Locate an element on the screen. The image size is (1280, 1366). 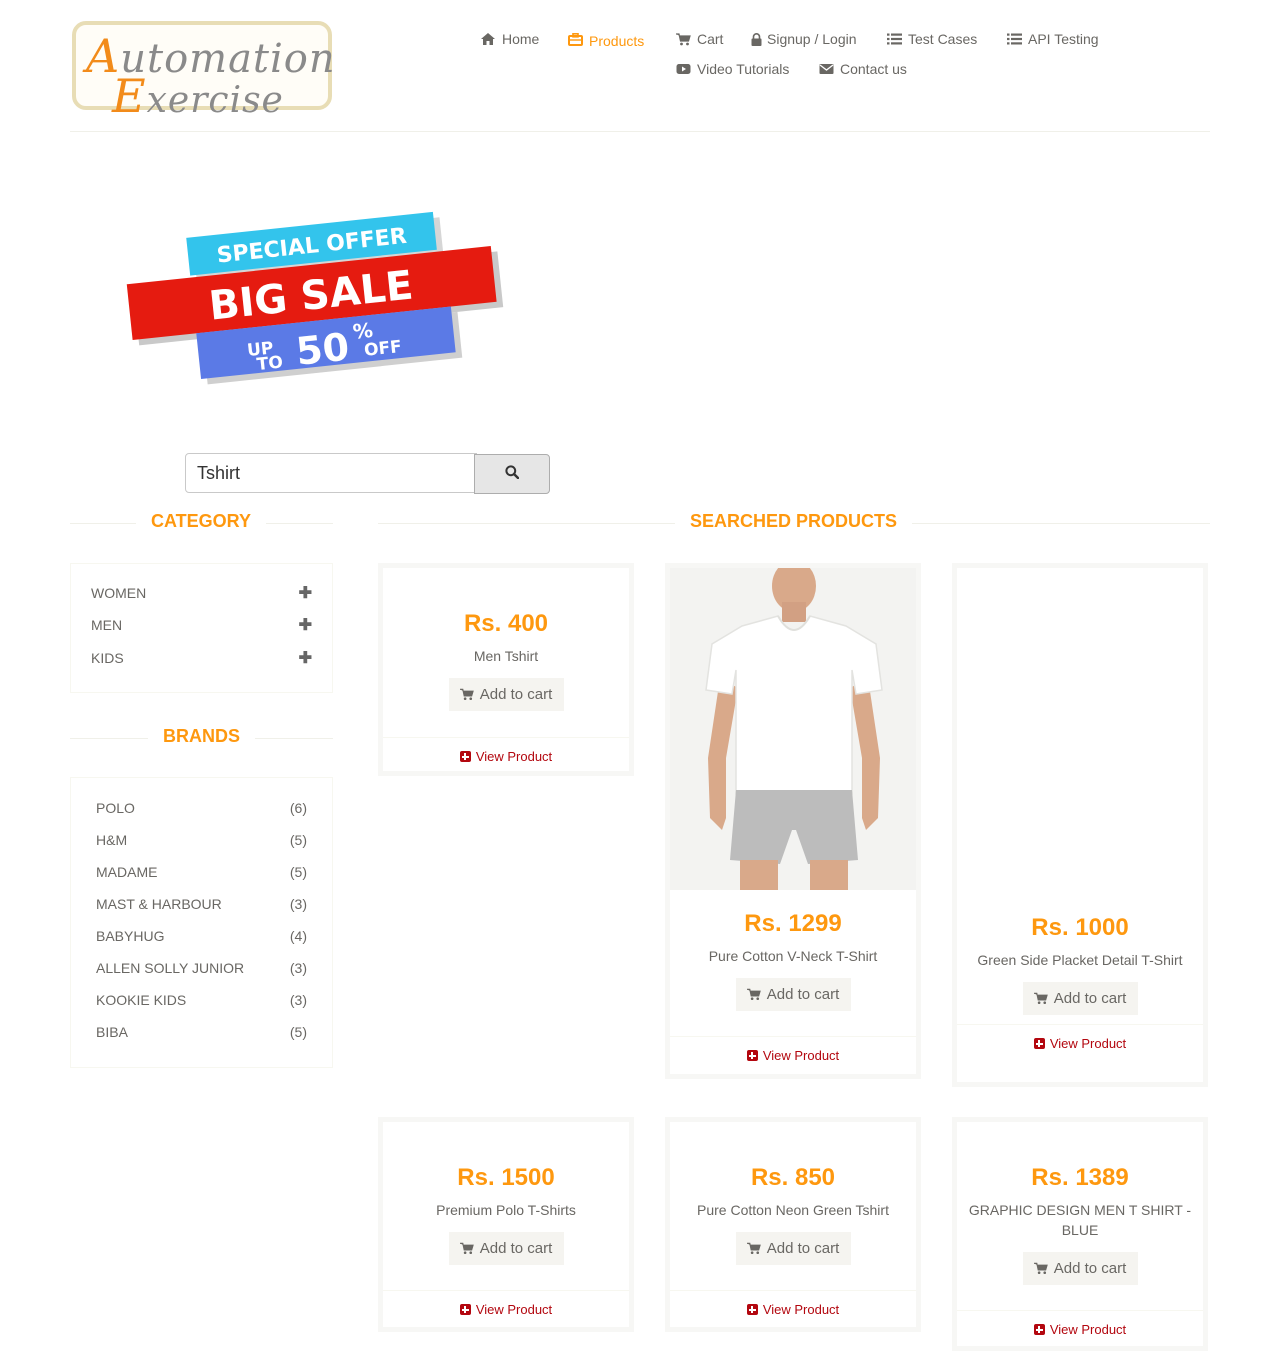
nav-products: Products is located at coordinates (606, 40).